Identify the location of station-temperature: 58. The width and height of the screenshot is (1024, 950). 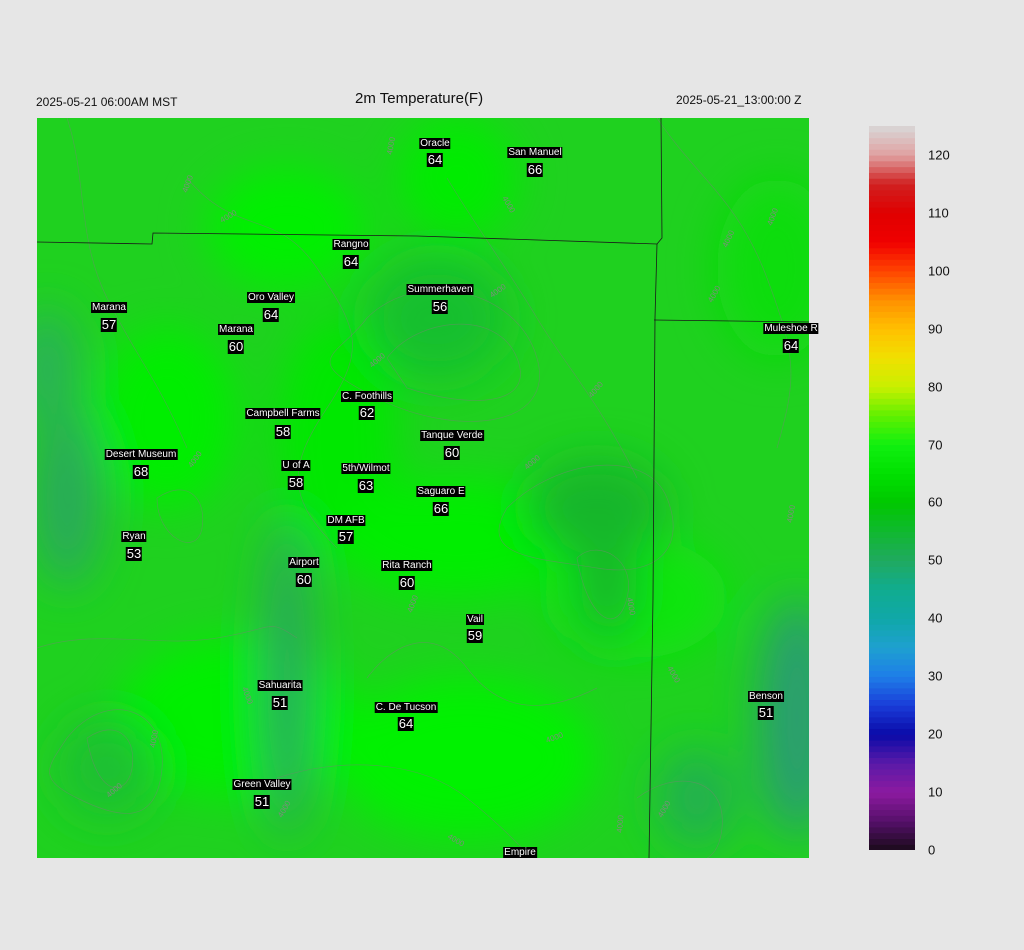
(283, 431).